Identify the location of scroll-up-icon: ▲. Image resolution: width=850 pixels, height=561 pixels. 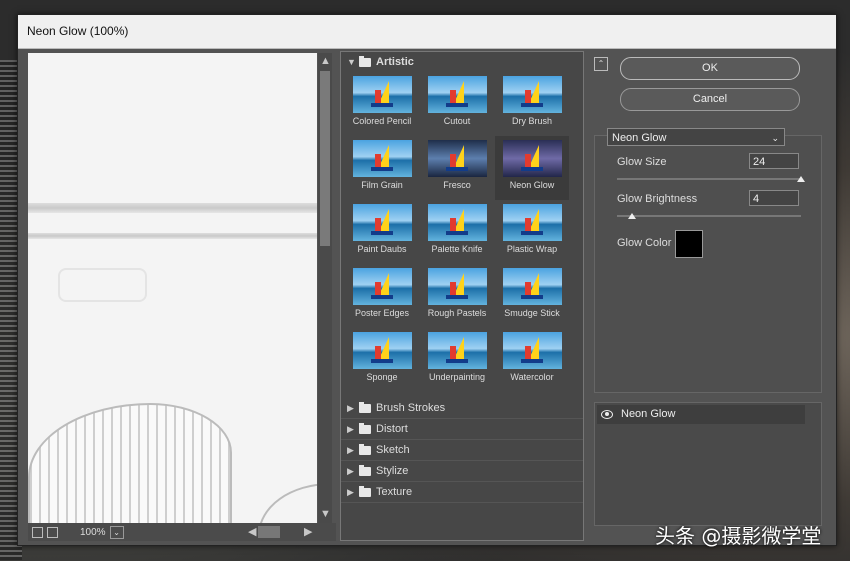
(325, 61).